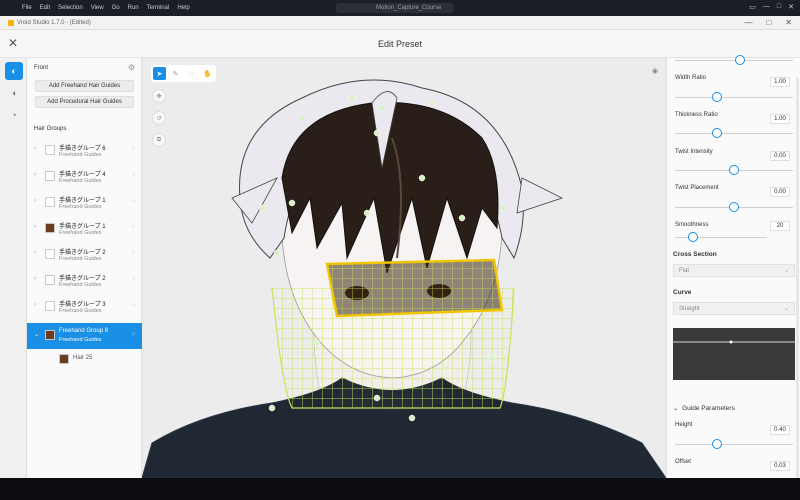 The width and height of the screenshot is (800, 500). What do you see at coordinates (748, 22) in the screenshot?
I see `app-minimize-icon: —` at bounding box center [748, 22].